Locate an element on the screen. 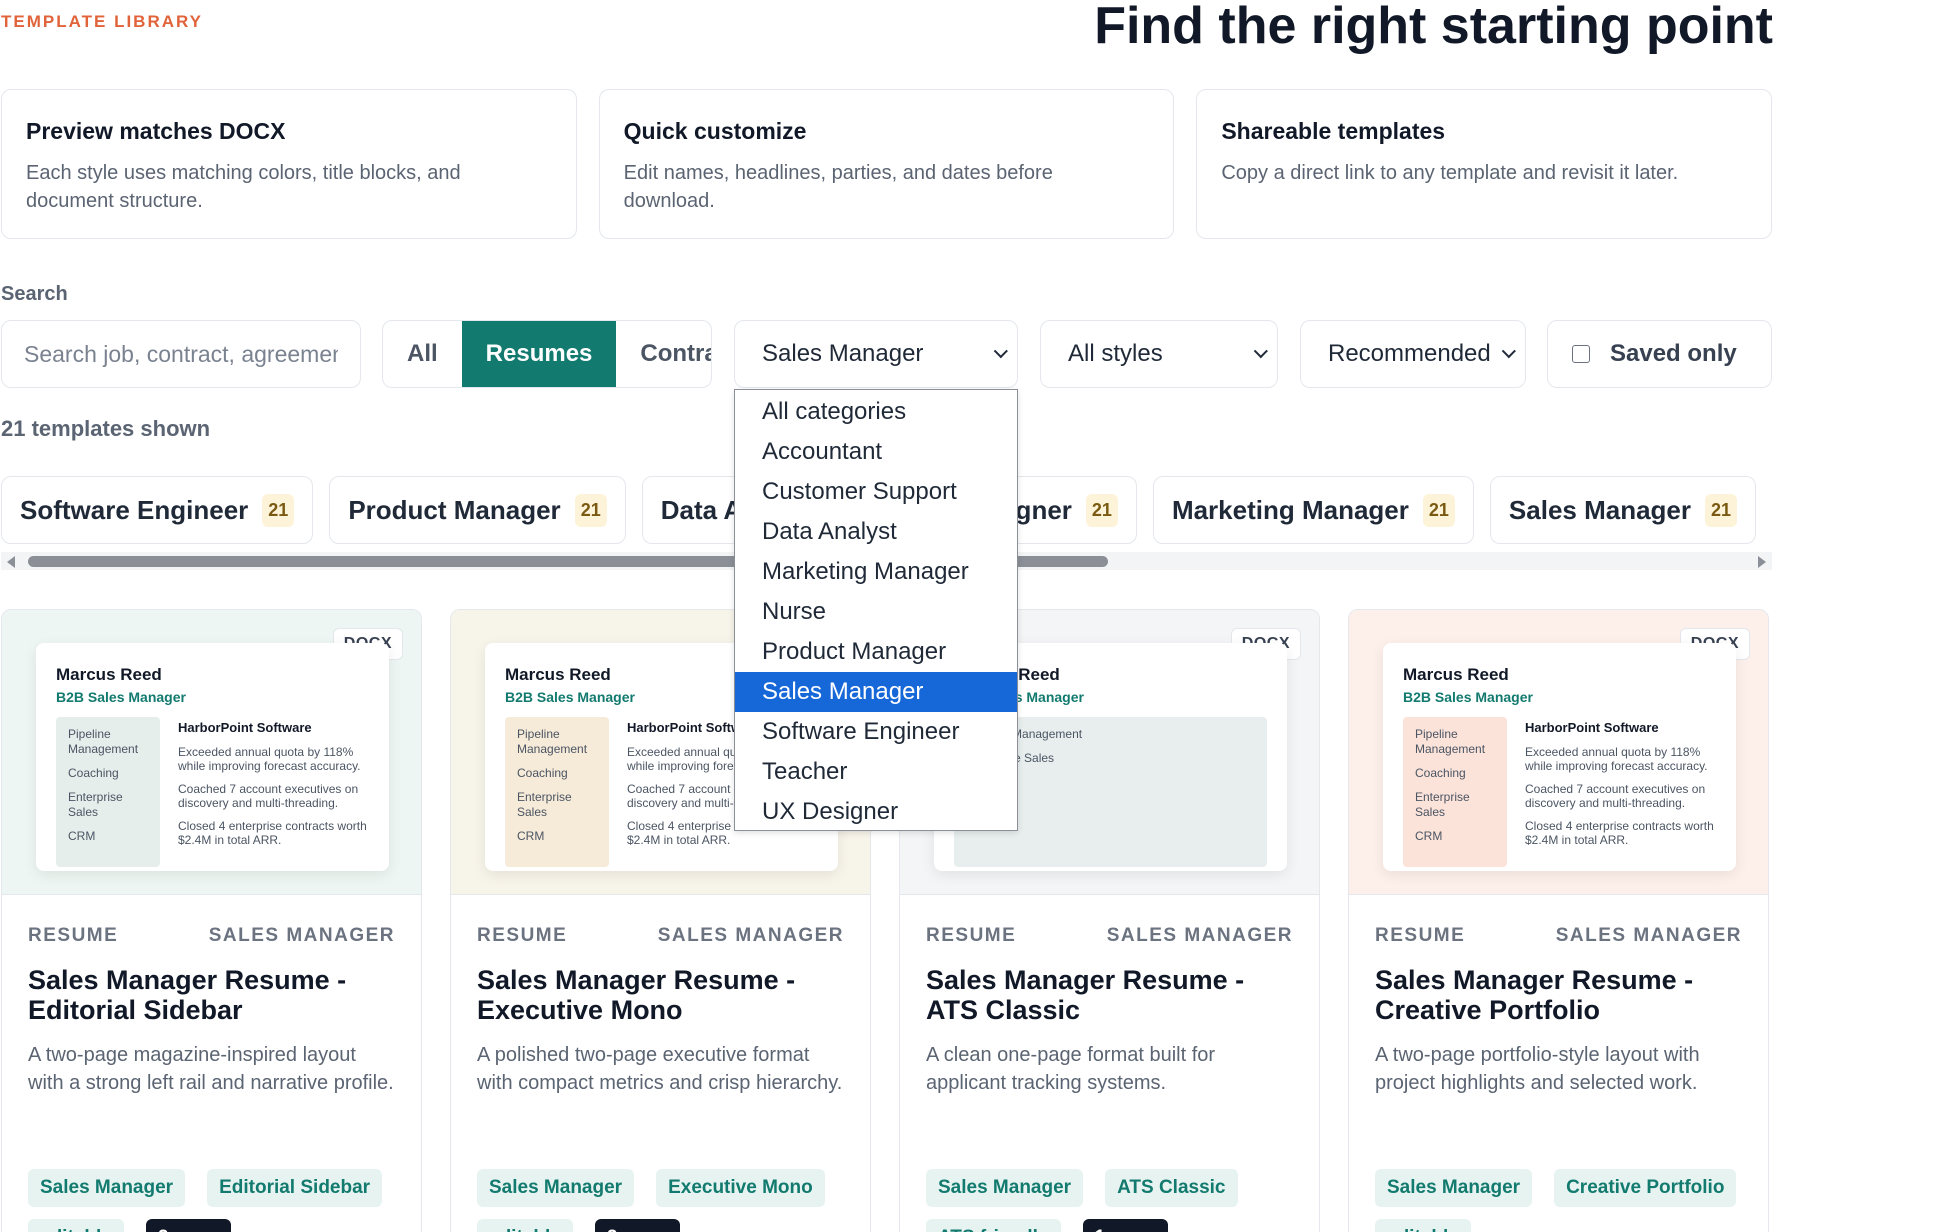  type-contracts-button: Contracts is located at coordinates (663, 354).